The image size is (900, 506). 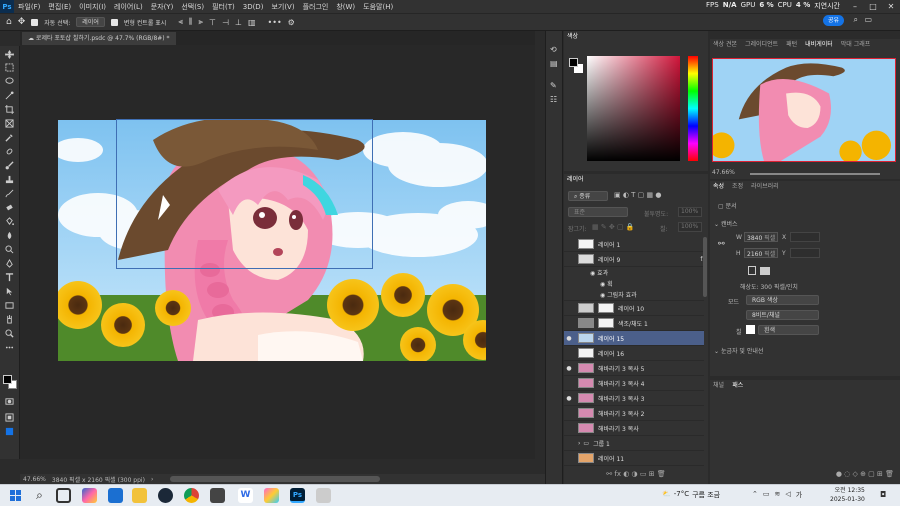 I want to click on minimize-icon: –, so click(x=855, y=6).